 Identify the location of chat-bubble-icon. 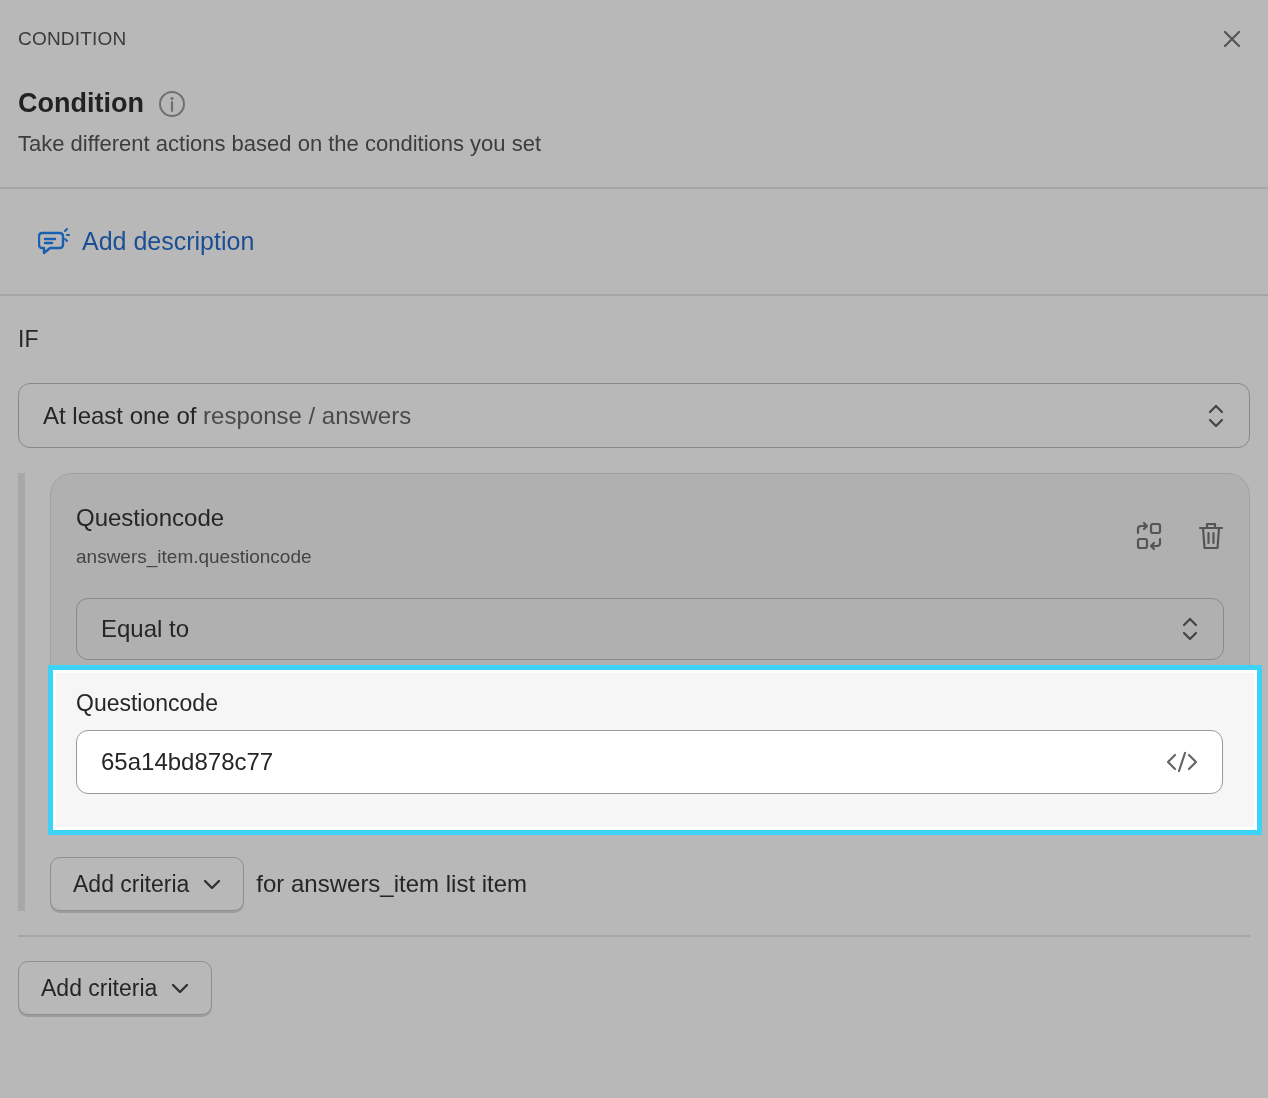
(54, 241).